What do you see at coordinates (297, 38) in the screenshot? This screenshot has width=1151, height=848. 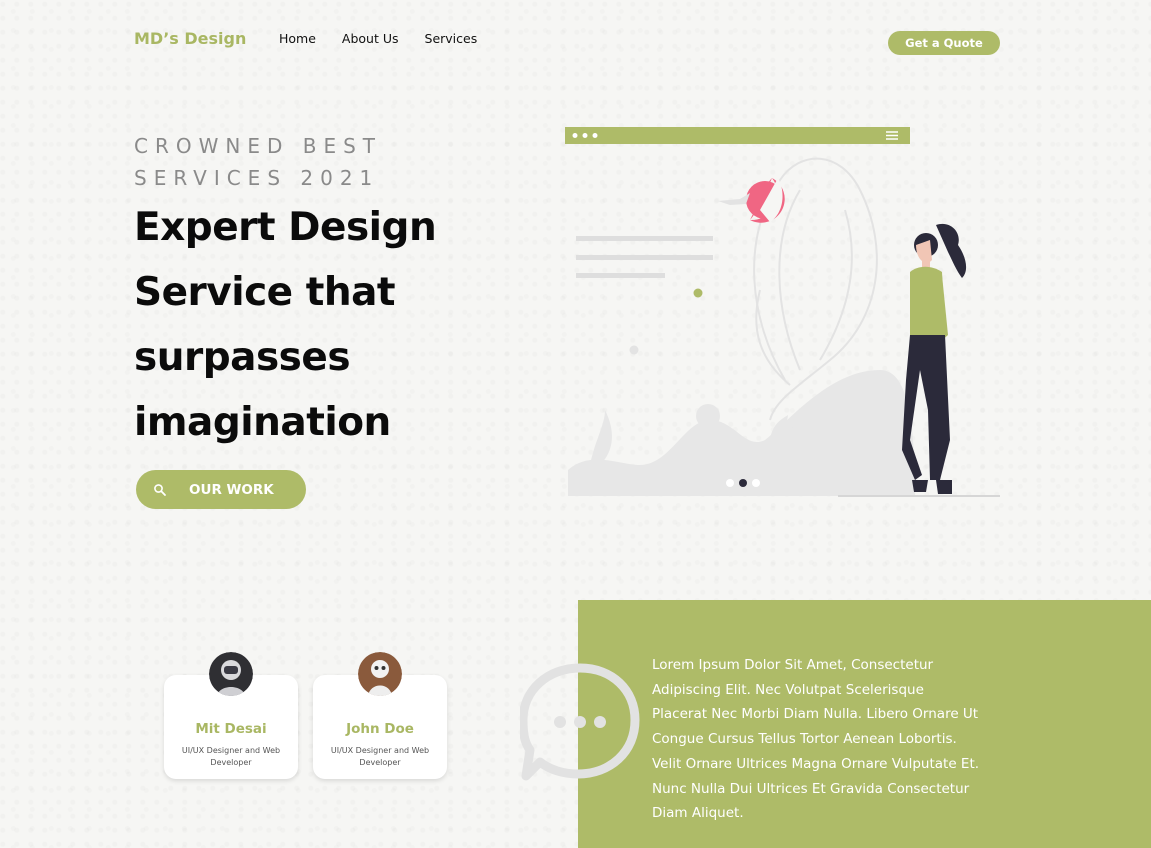 I see `nav-home: Home` at bounding box center [297, 38].